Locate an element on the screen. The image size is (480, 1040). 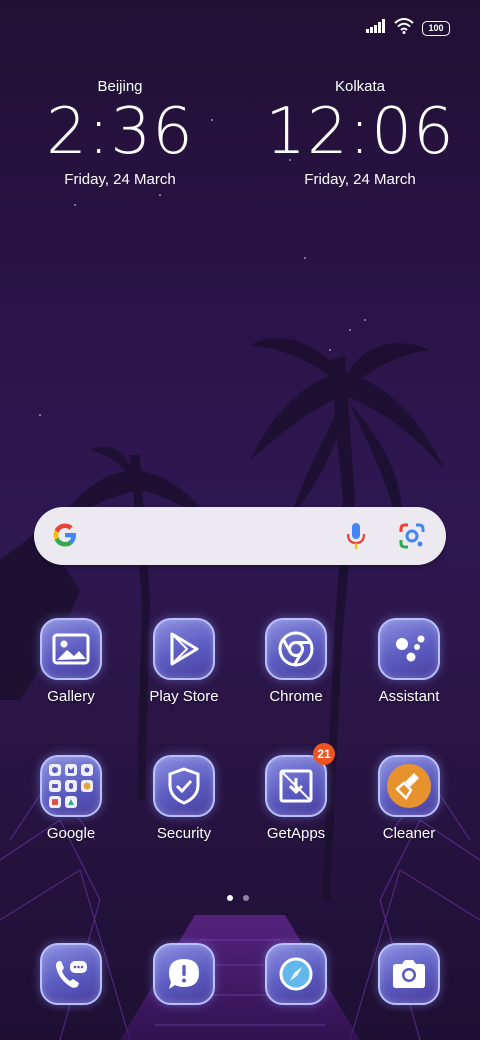
phone-icon is located at coordinates (71, 974).